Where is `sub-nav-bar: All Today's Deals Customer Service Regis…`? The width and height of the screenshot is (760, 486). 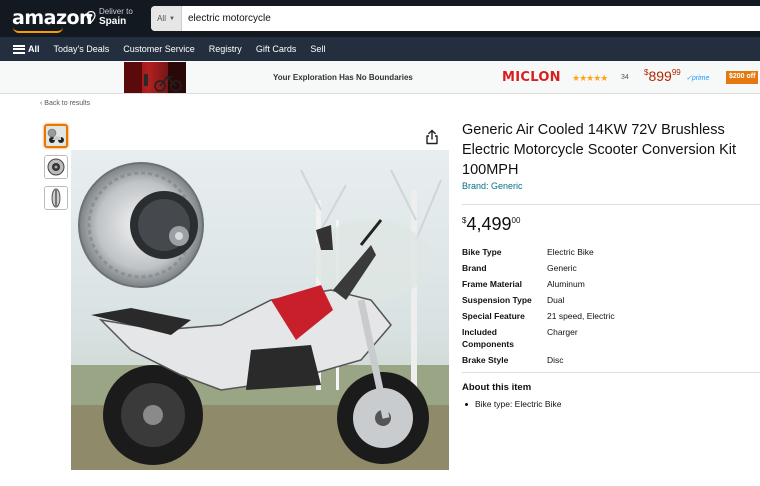 sub-nav-bar: All Today's Deals Customer Service Regis… is located at coordinates (380, 49).